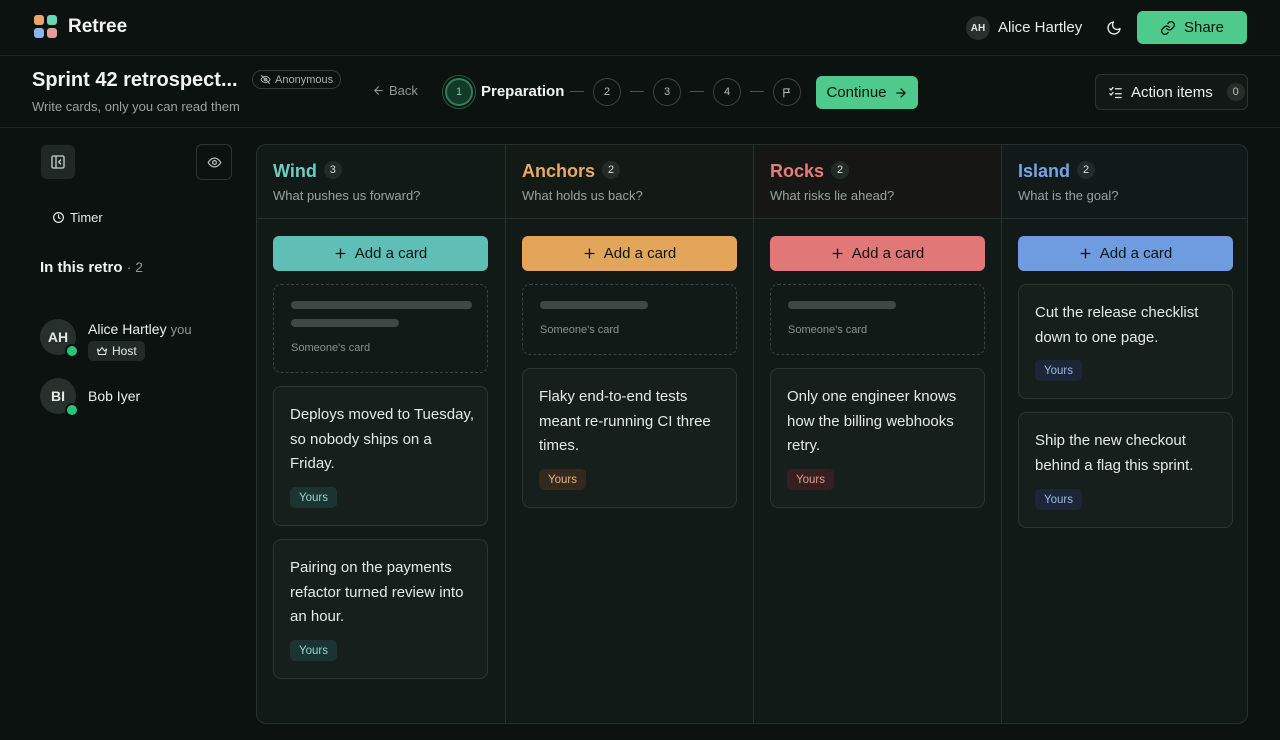 The image size is (1280, 740). I want to click on column-subtitle: What is the goal?, so click(1068, 195).